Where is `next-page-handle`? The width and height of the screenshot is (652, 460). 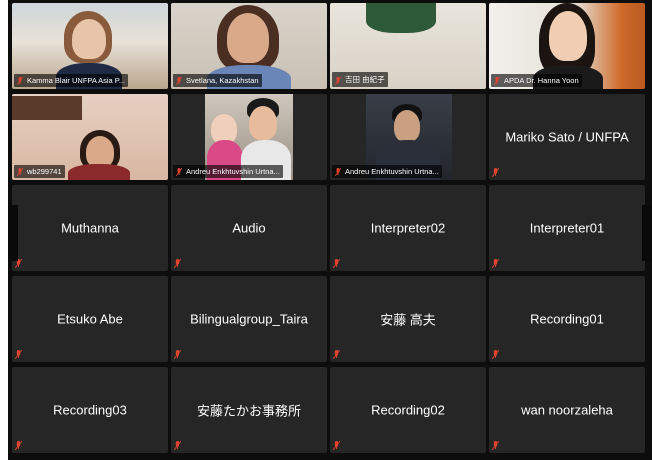 next-page-handle is located at coordinates (647, 233).